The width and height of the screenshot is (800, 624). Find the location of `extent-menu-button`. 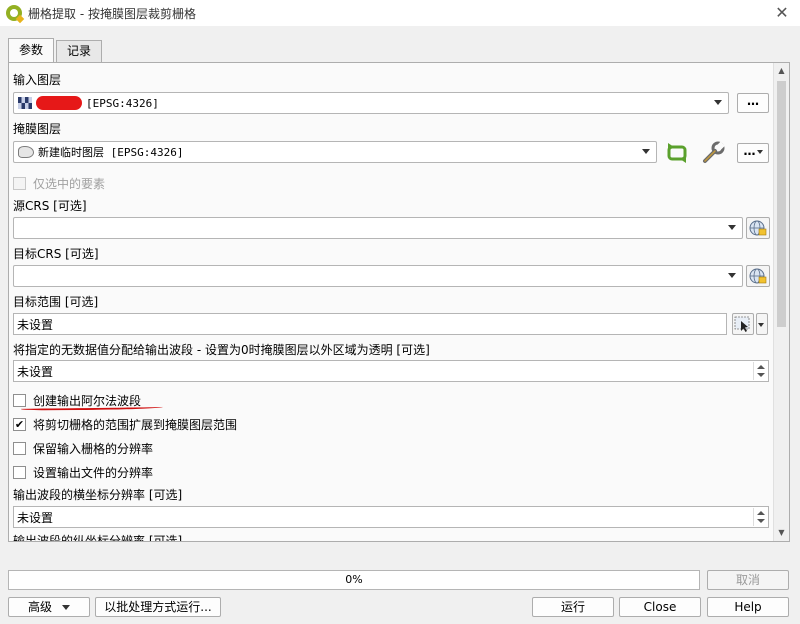

extent-menu-button is located at coordinates (762, 324).